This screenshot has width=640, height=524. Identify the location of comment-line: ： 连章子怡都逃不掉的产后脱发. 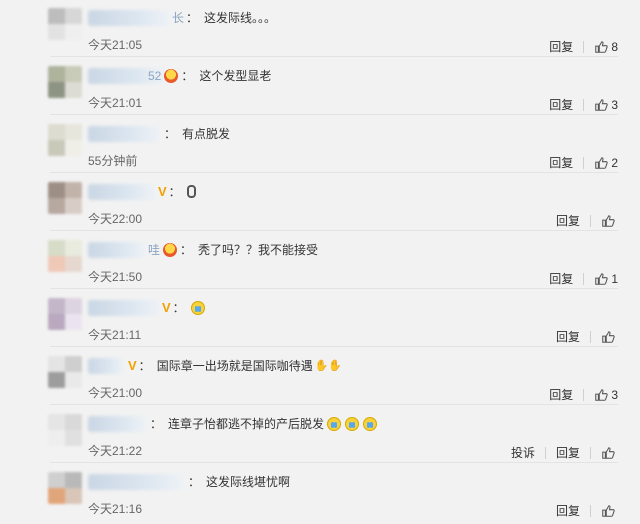
(263, 423).